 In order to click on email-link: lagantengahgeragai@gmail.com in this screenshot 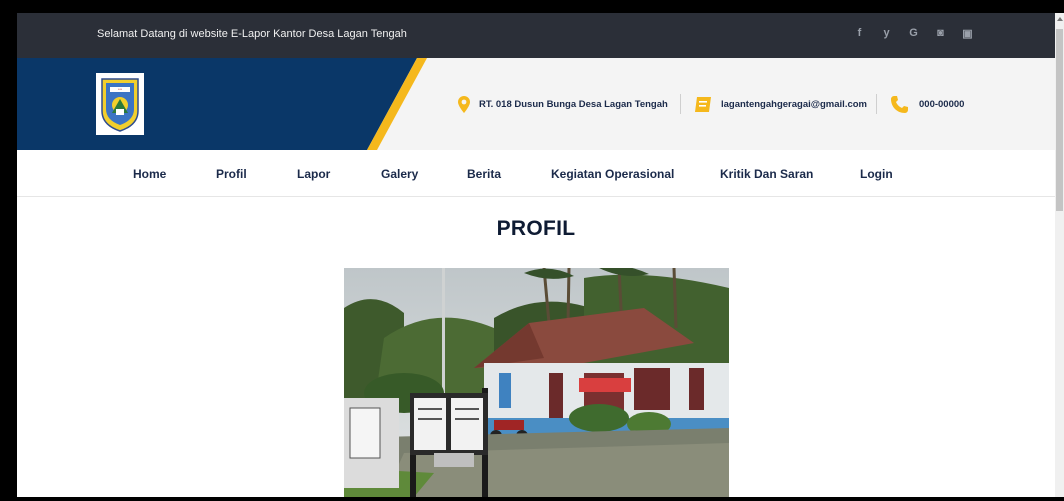, I will do `click(794, 104)`.